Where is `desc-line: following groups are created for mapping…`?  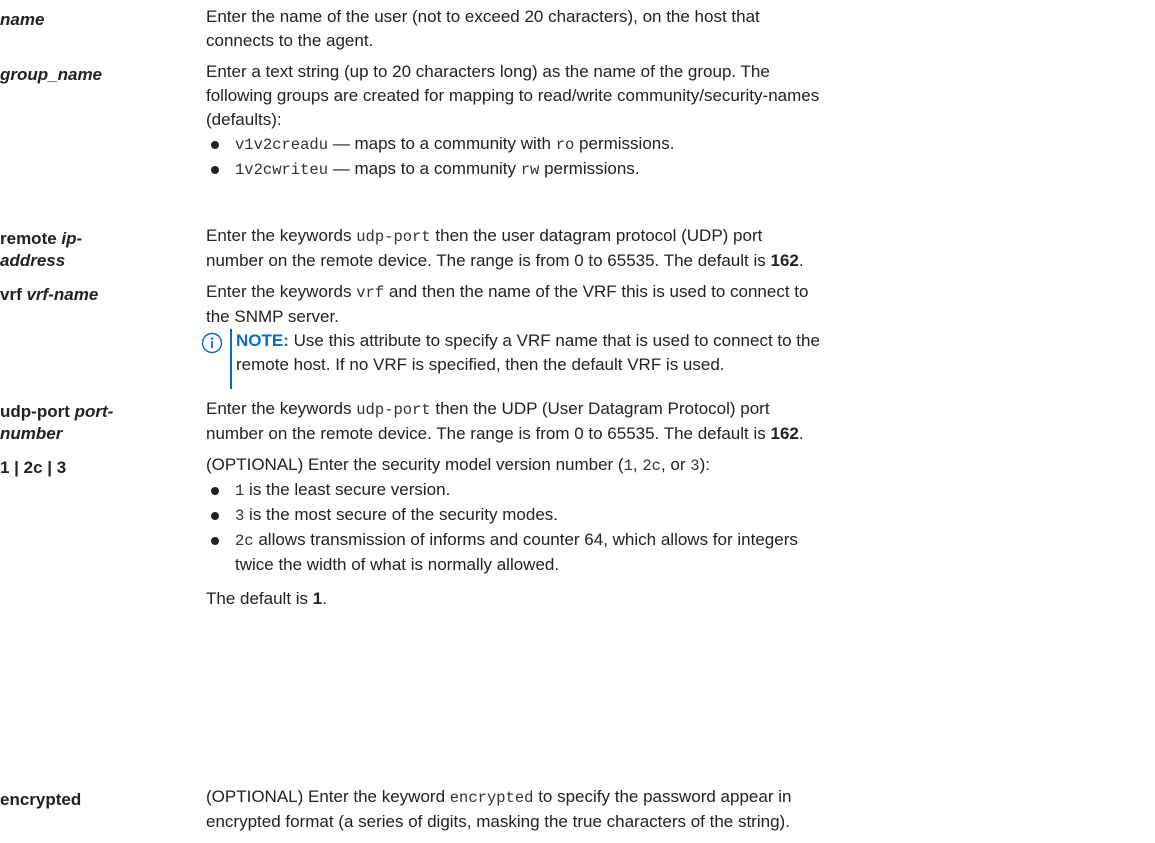 desc-line: following groups are created for mapping… is located at coordinates (513, 95).